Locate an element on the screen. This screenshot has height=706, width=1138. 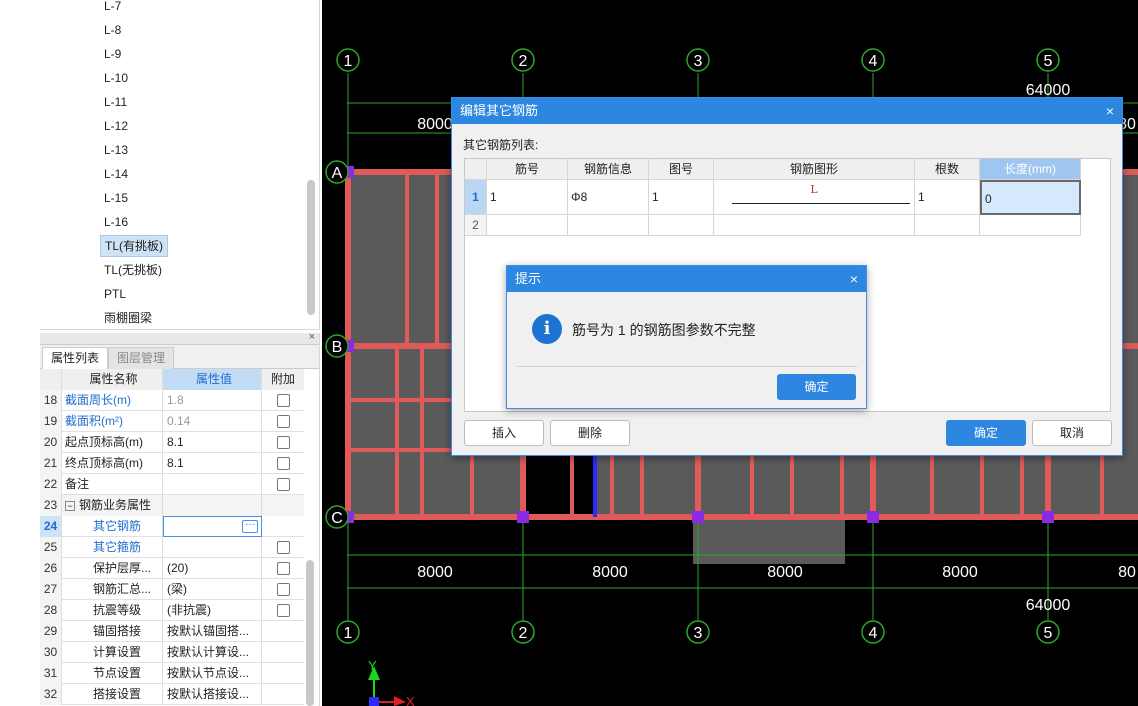
property-row: 24 其它钢筋 ··· is located at coordinates (172, 526).